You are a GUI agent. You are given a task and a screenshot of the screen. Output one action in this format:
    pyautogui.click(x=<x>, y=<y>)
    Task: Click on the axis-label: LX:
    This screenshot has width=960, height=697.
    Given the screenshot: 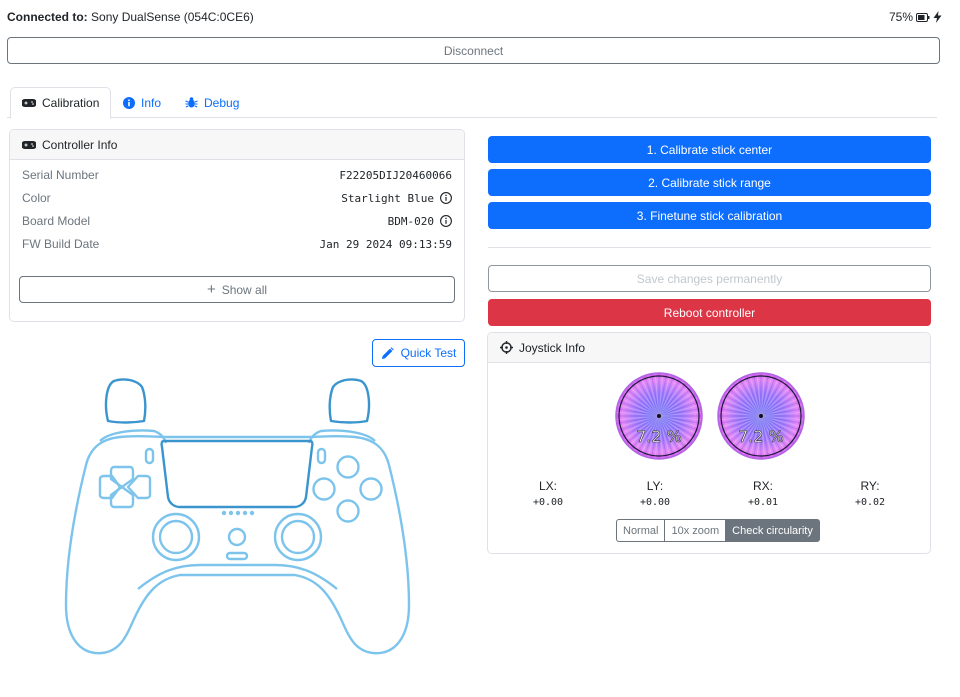 What is the action you would take?
    pyautogui.click(x=547, y=486)
    